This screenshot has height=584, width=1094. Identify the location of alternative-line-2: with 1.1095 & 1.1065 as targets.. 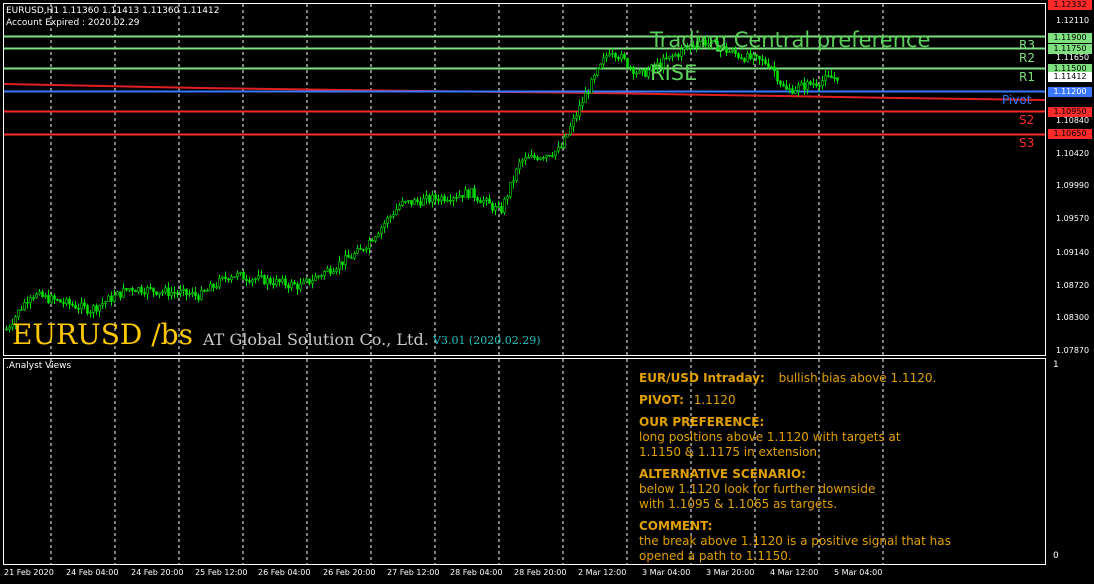
(738, 504).